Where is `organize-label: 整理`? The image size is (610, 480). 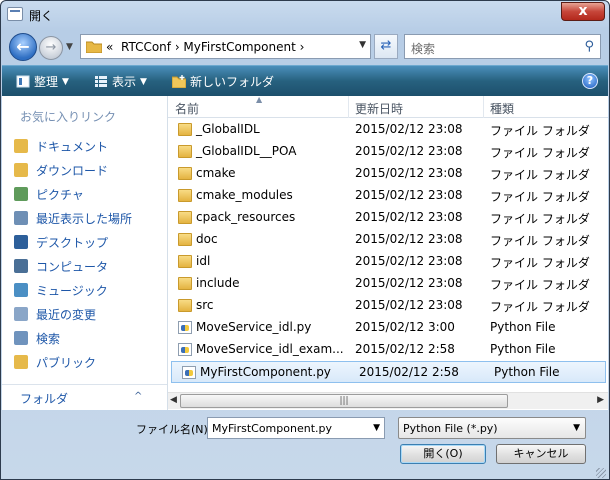 organize-label: 整理 is located at coordinates (46, 82).